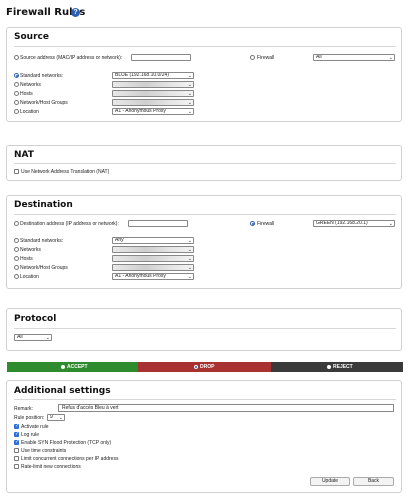 Image resolution: width=409 pixels, height=500 pixels. I want to click on destination-hosts-radio, so click(16, 258).